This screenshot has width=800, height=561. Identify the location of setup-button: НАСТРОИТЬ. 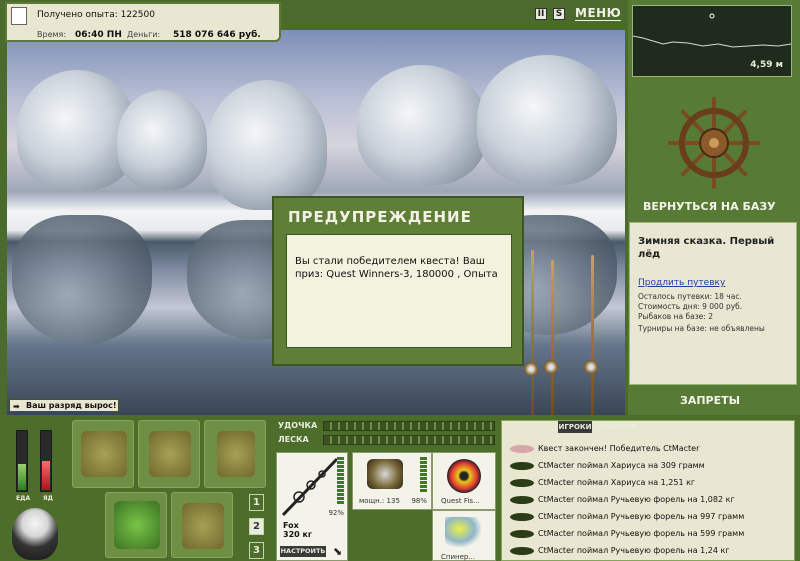
(303, 551).